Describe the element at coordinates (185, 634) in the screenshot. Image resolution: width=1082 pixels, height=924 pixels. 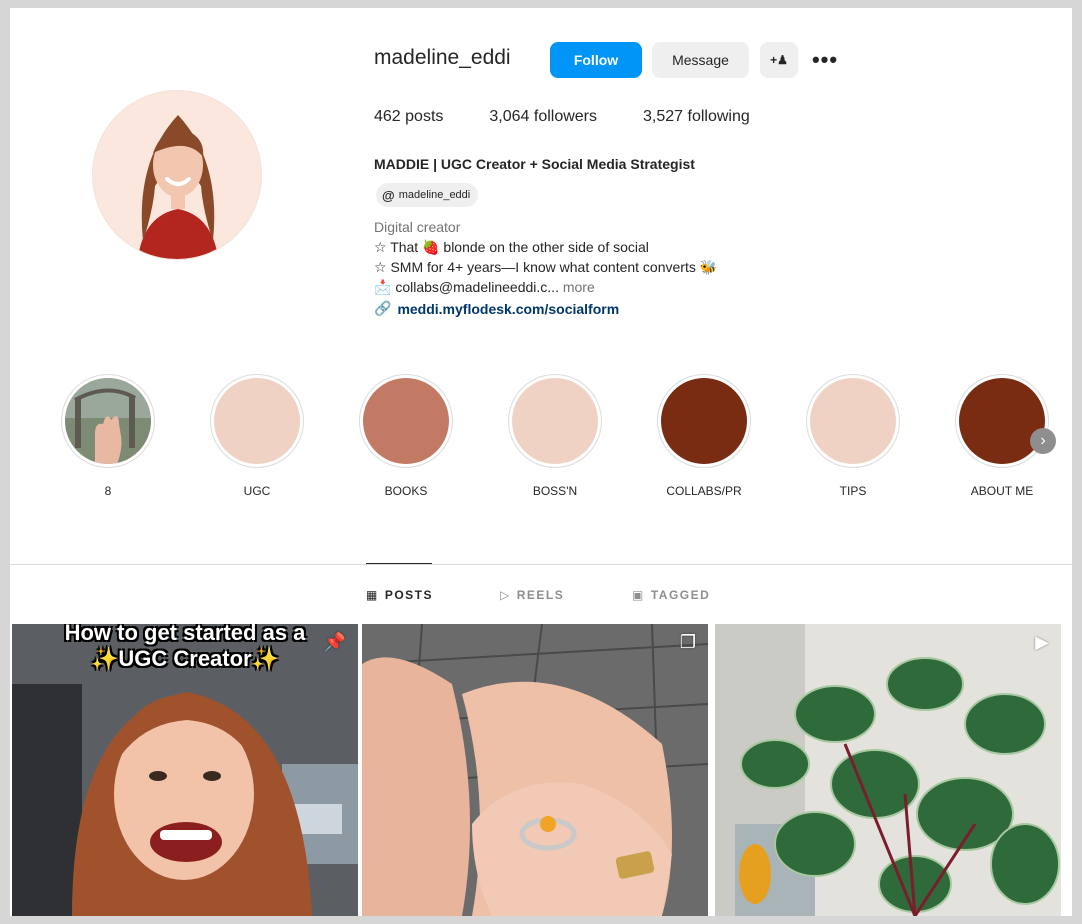
I see `post-caption-line1: How to get started as a` at that location.